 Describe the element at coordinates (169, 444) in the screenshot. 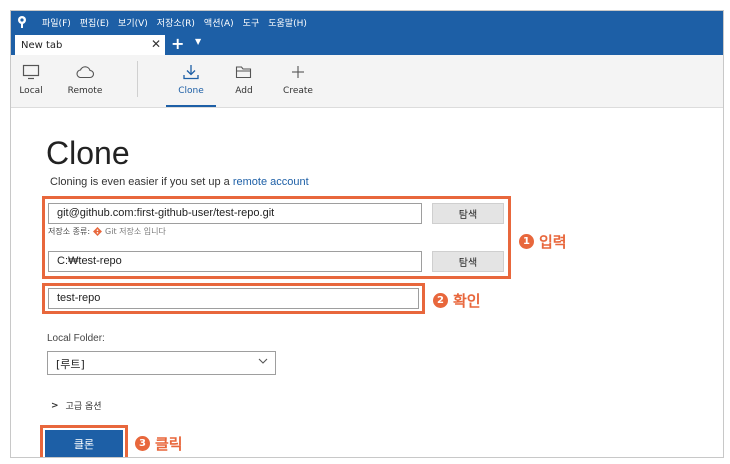

I see `annotation-text-3: 클릭` at that location.